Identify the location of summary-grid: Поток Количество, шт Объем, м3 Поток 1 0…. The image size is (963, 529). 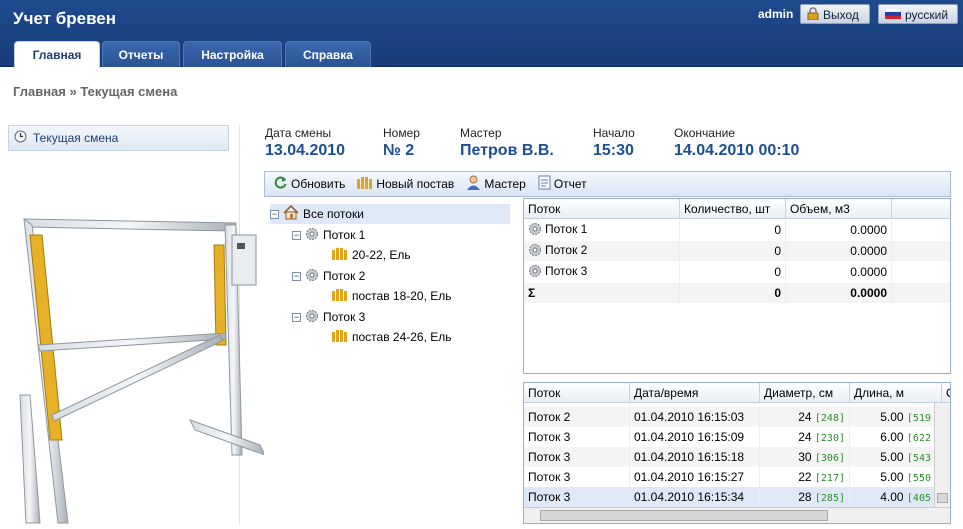
(737, 286).